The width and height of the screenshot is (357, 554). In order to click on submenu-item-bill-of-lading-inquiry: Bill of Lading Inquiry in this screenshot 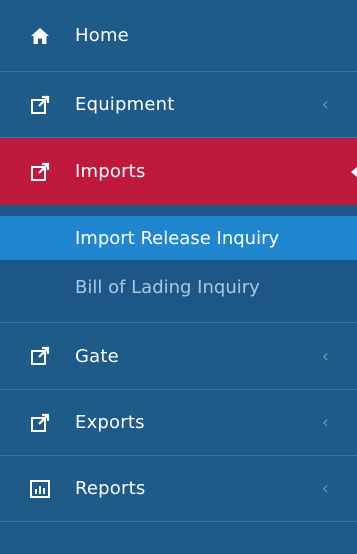, I will do `click(178, 287)`.